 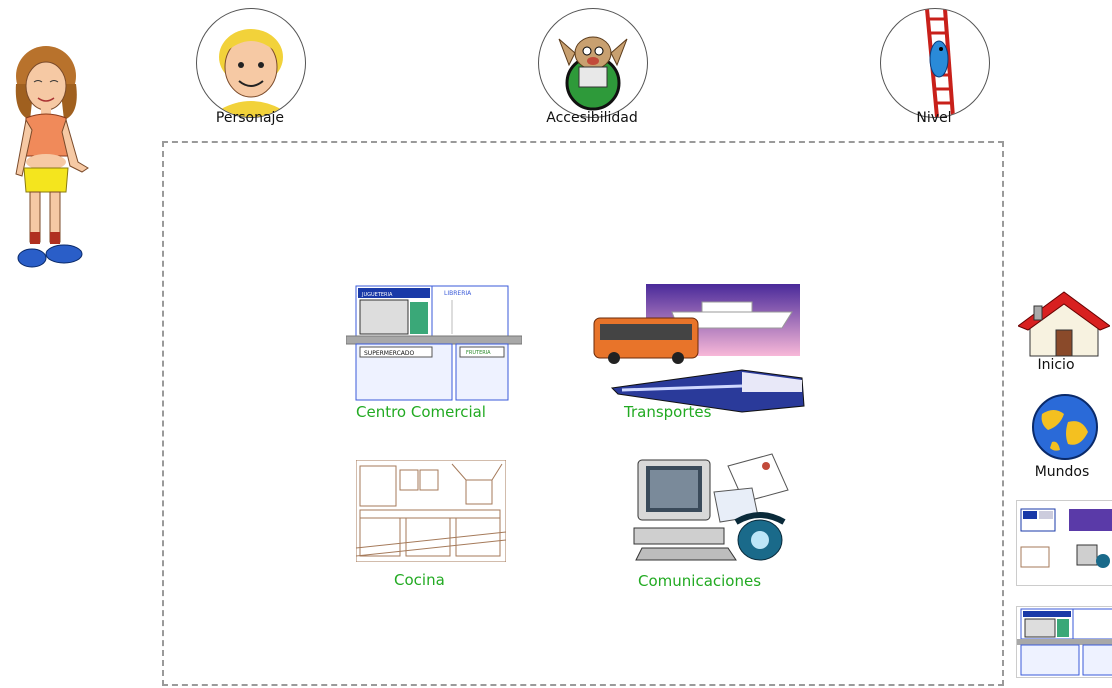 What do you see at coordinates (52, 157) in the screenshot?
I see `girl-character-icon` at bounding box center [52, 157].